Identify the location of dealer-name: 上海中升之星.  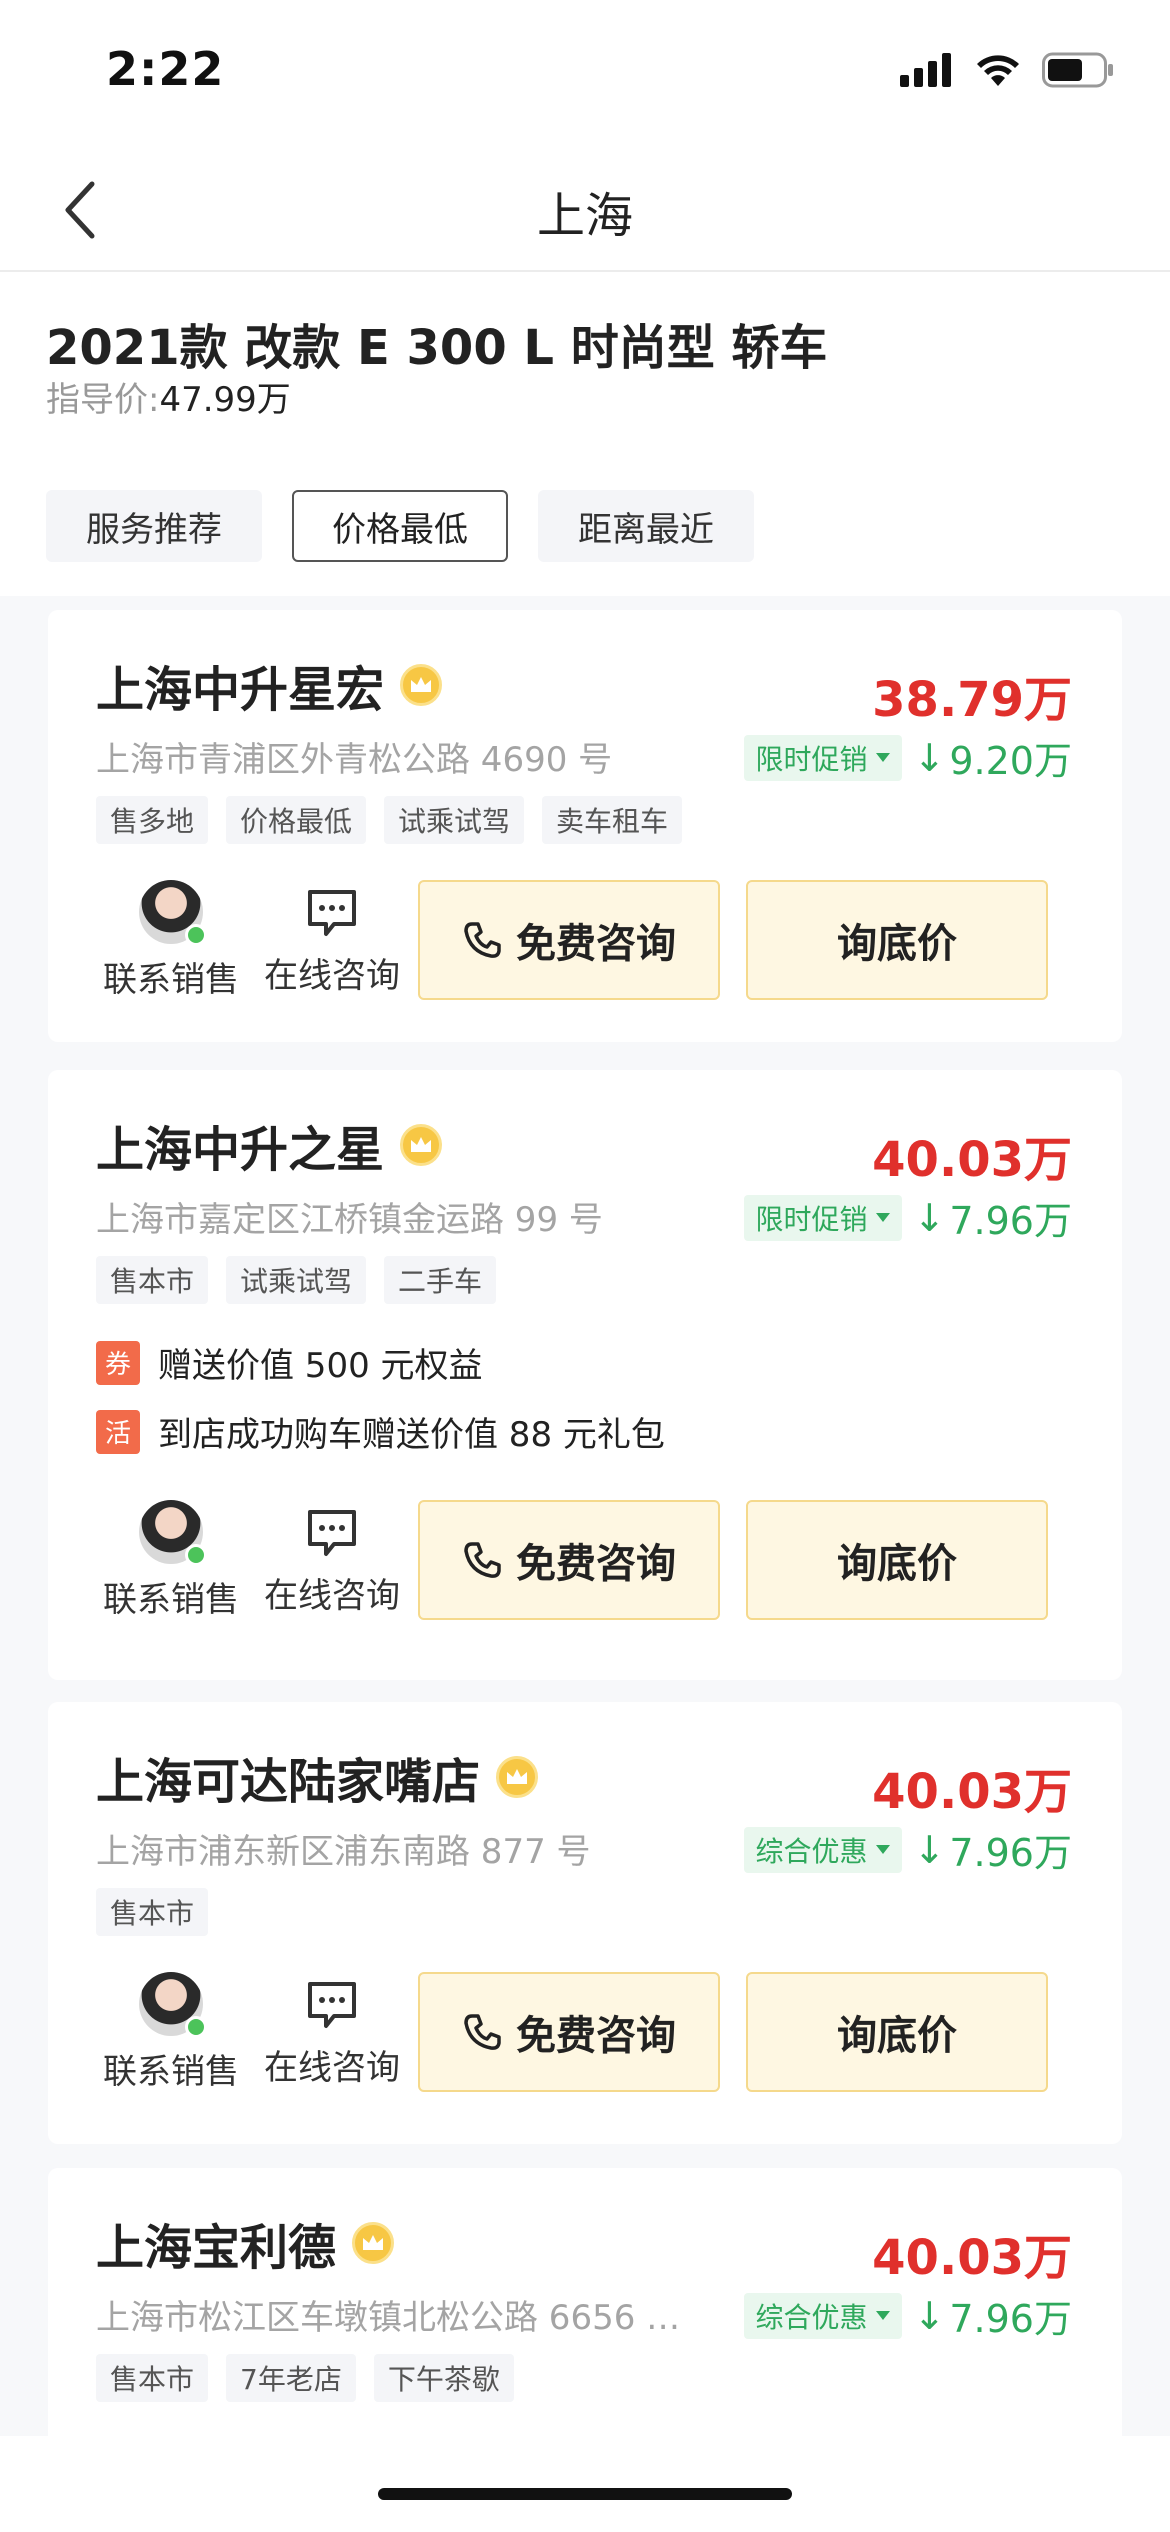
(269, 1145).